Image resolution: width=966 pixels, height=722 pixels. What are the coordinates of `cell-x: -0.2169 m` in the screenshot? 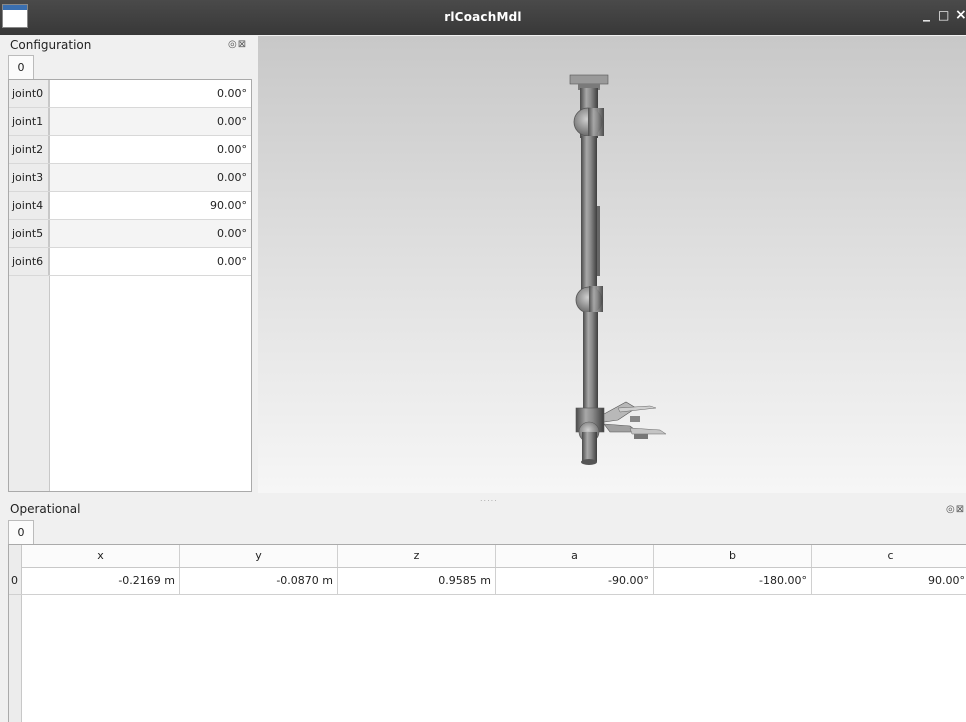 It's located at (101, 581).